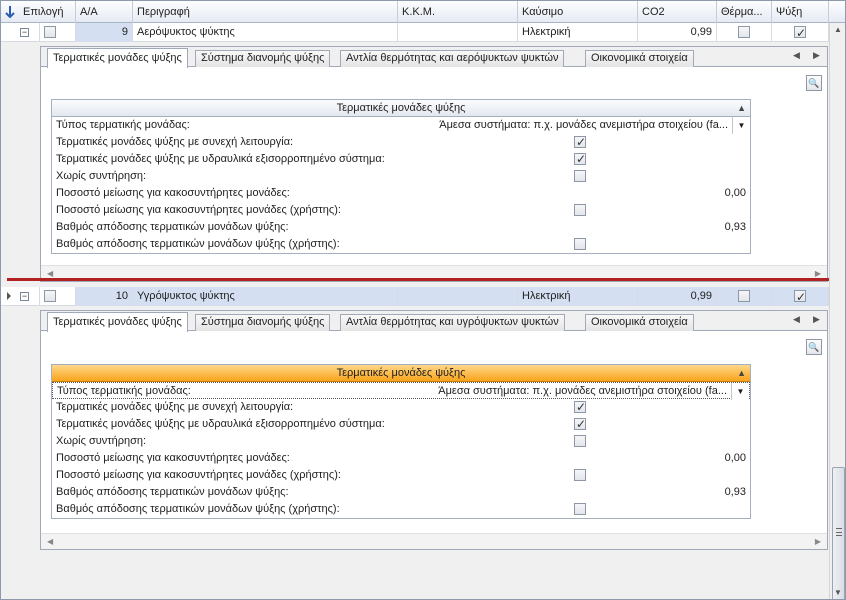 The image size is (846, 600). I want to click on horizontal-scrollbar: ◀ ▶, so click(434, 541).